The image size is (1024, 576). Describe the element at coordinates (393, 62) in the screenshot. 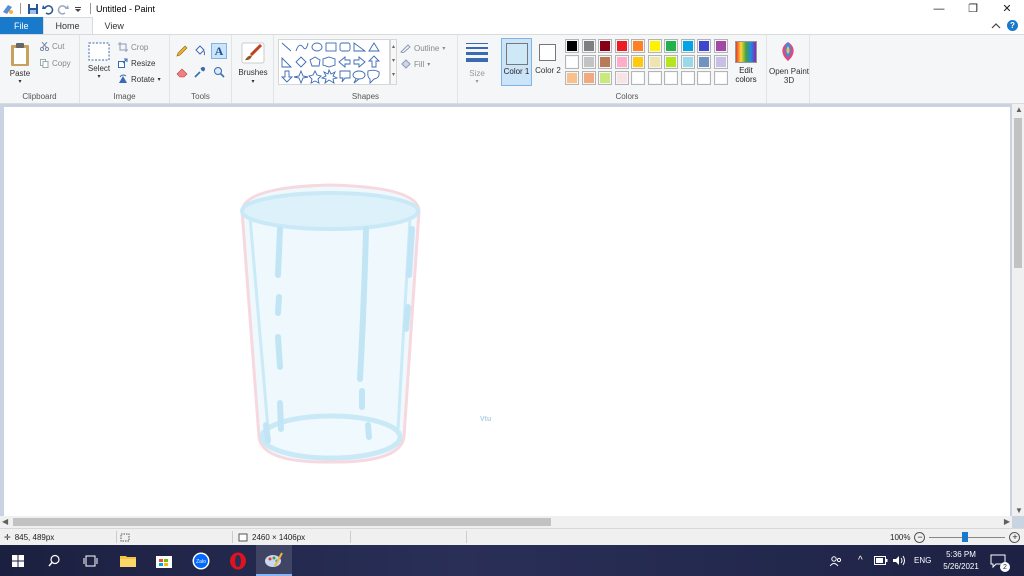

I see `shapes-scroll: ▴ ▾ ▾` at that location.